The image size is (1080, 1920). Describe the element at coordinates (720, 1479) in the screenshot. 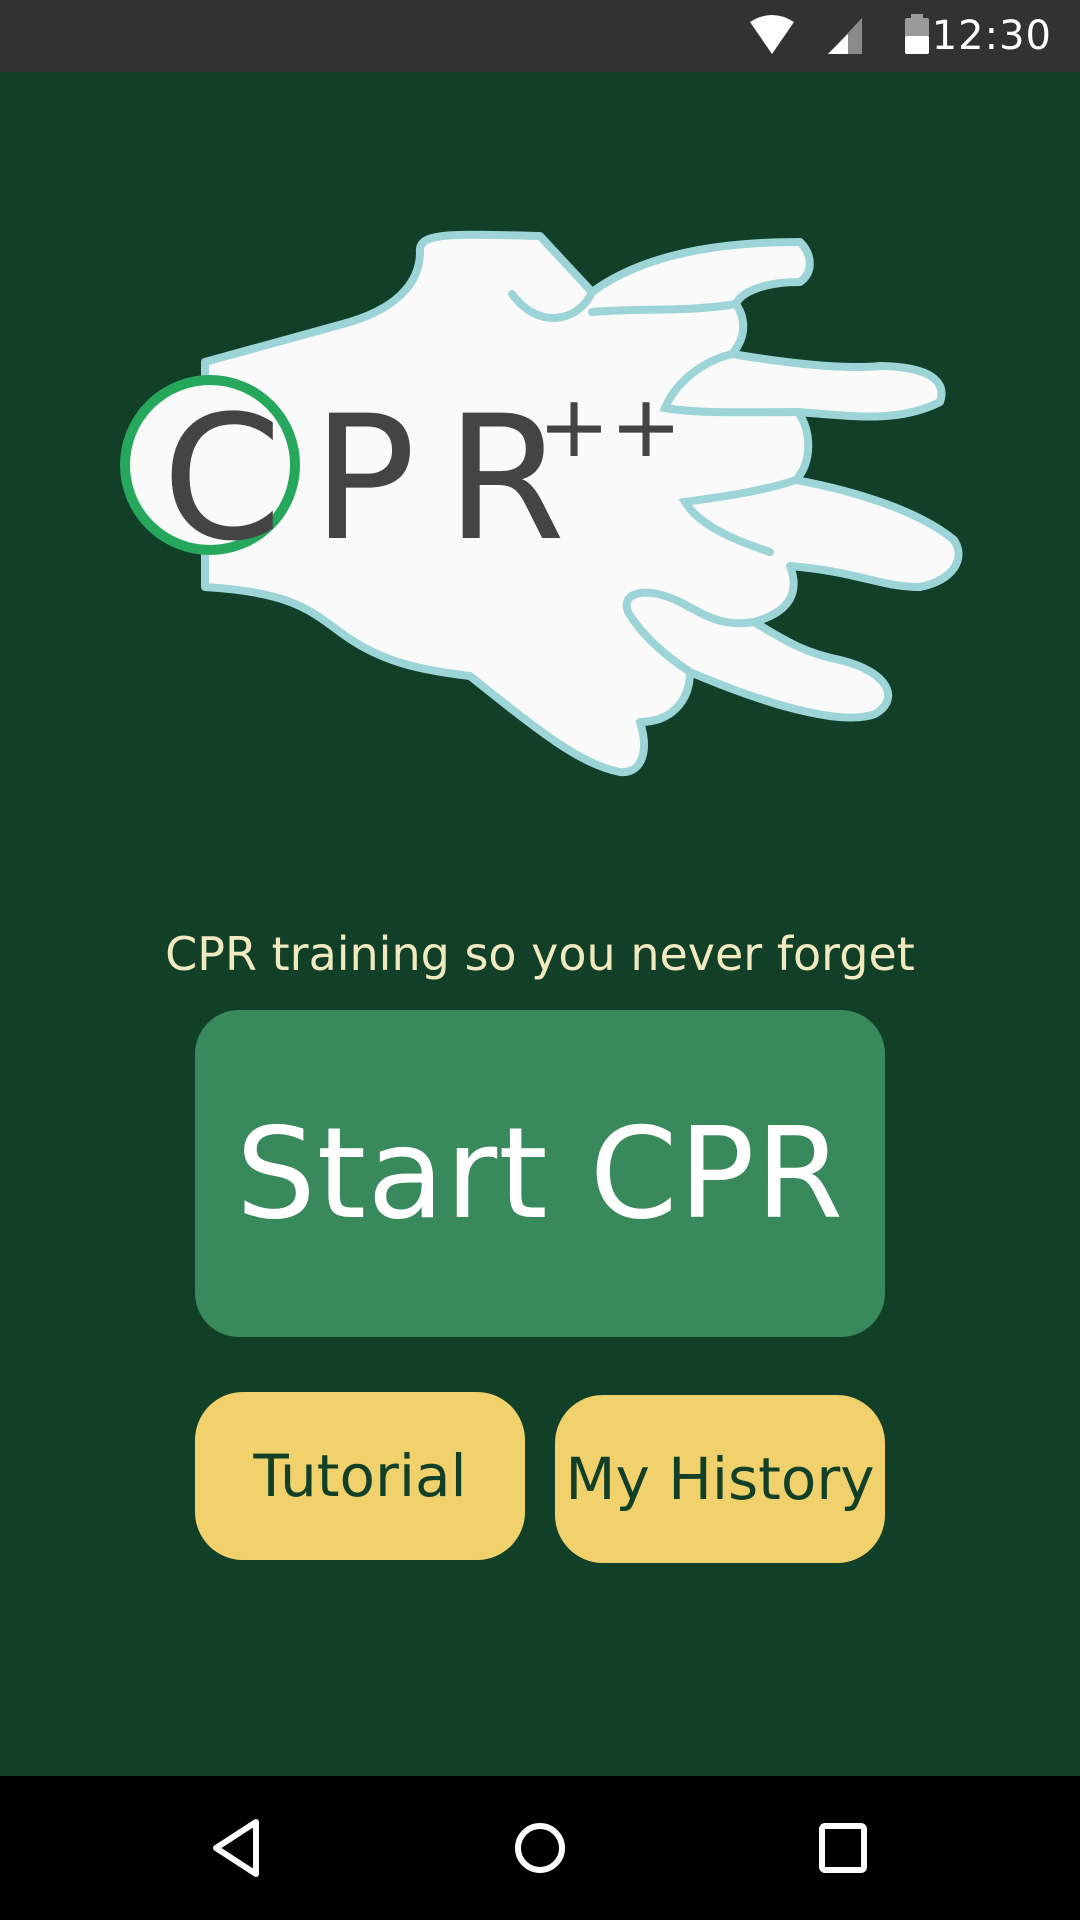

I see `my-history-button: My History` at that location.